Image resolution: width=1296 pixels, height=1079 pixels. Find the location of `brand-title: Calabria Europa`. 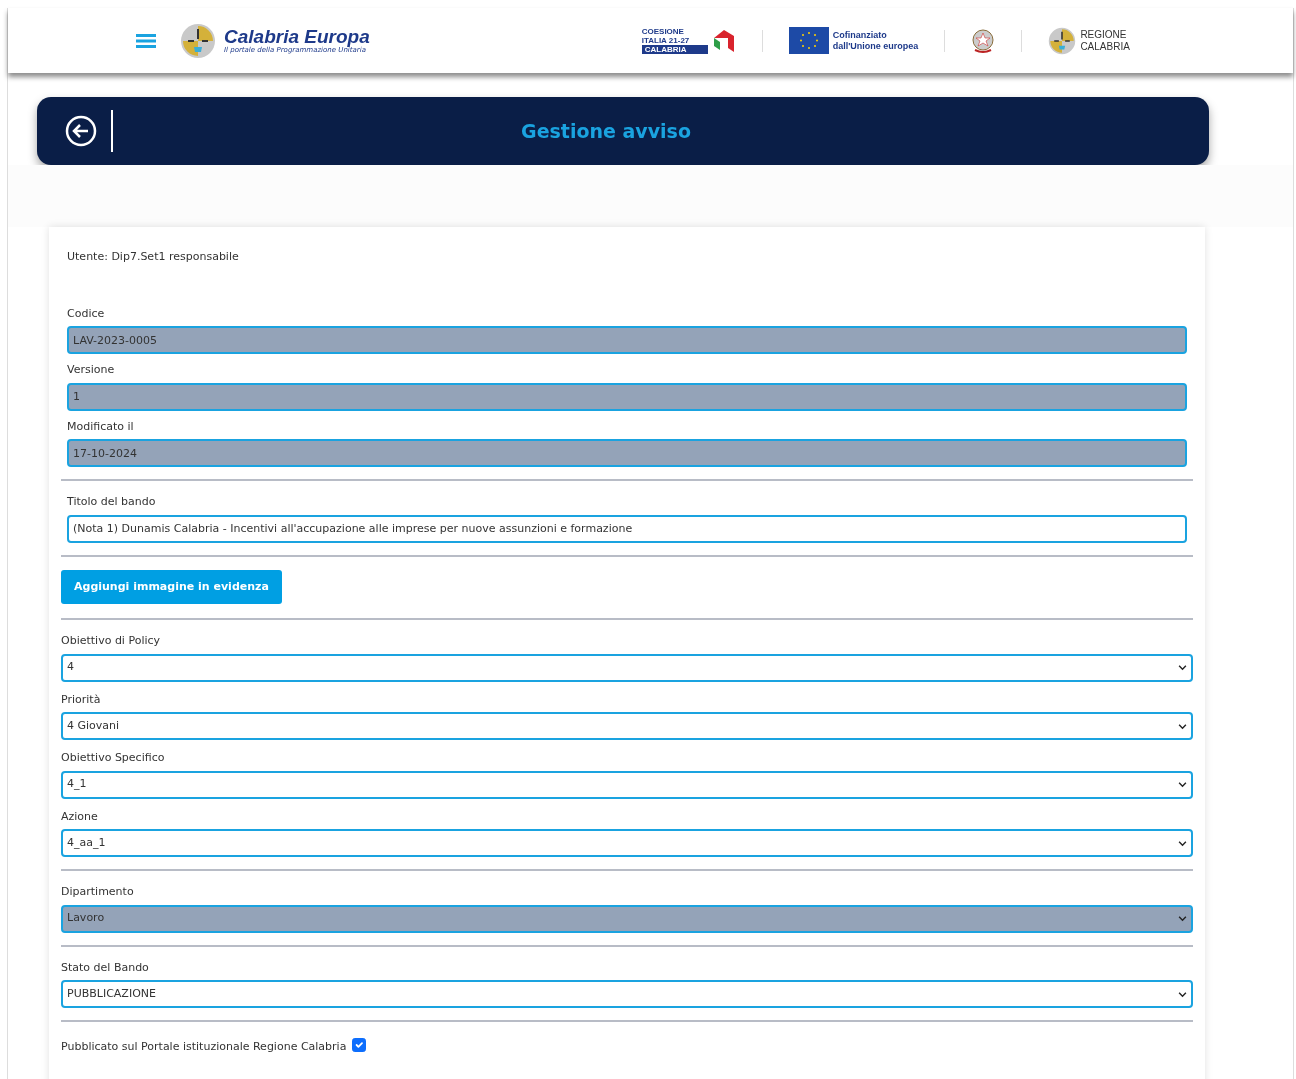

brand-title: Calabria Europa is located at coordinates (297, 36).